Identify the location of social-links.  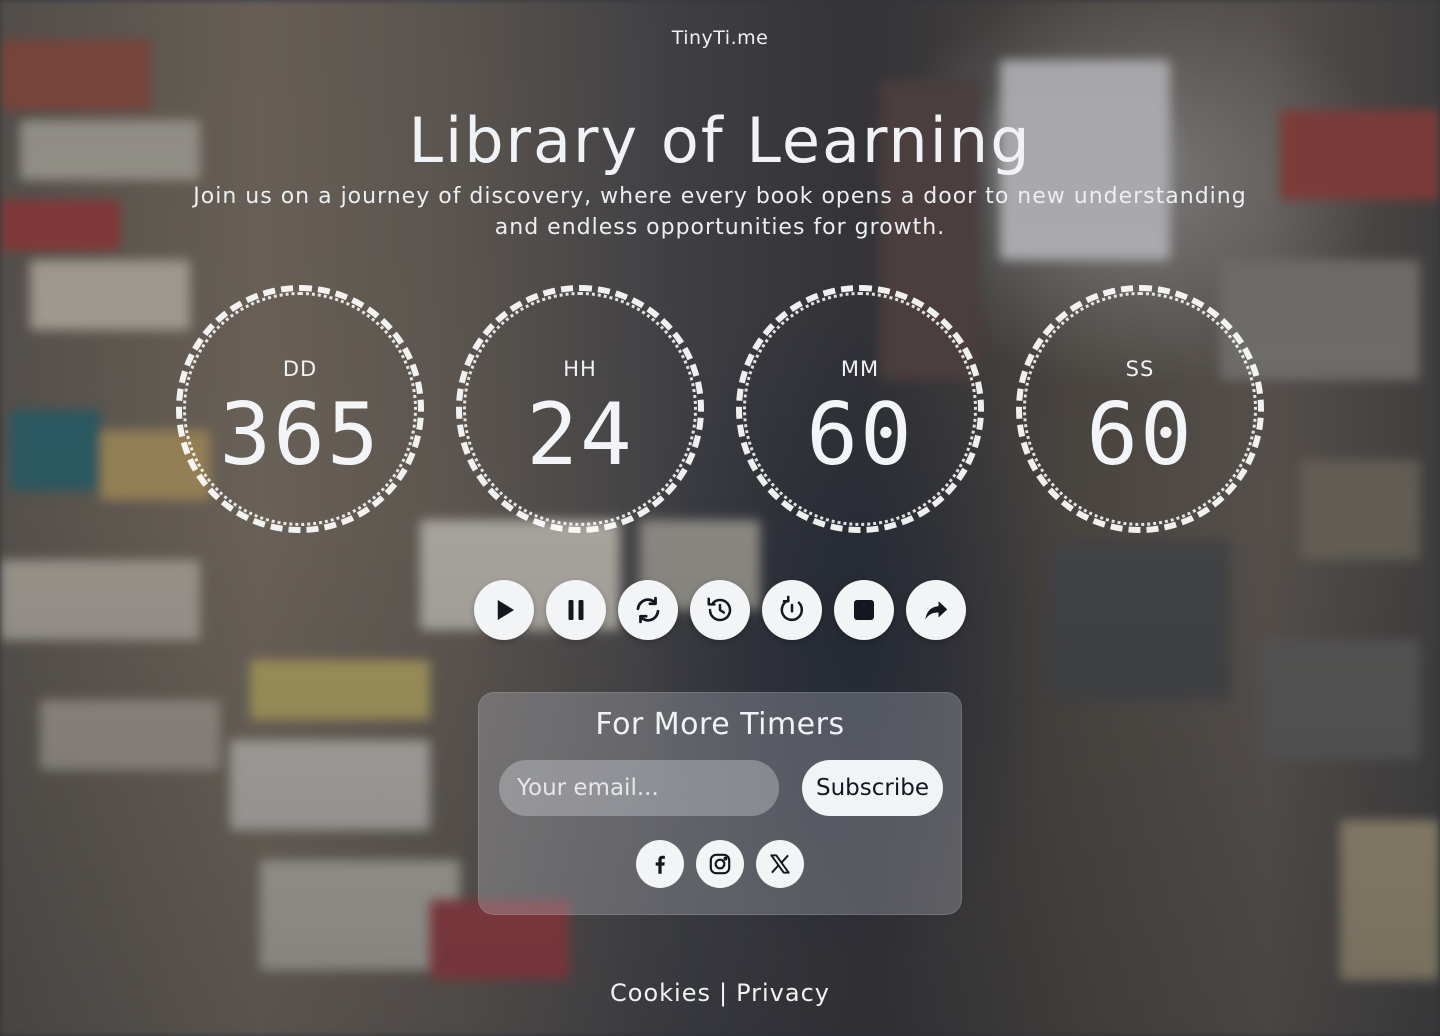
(720, 864).